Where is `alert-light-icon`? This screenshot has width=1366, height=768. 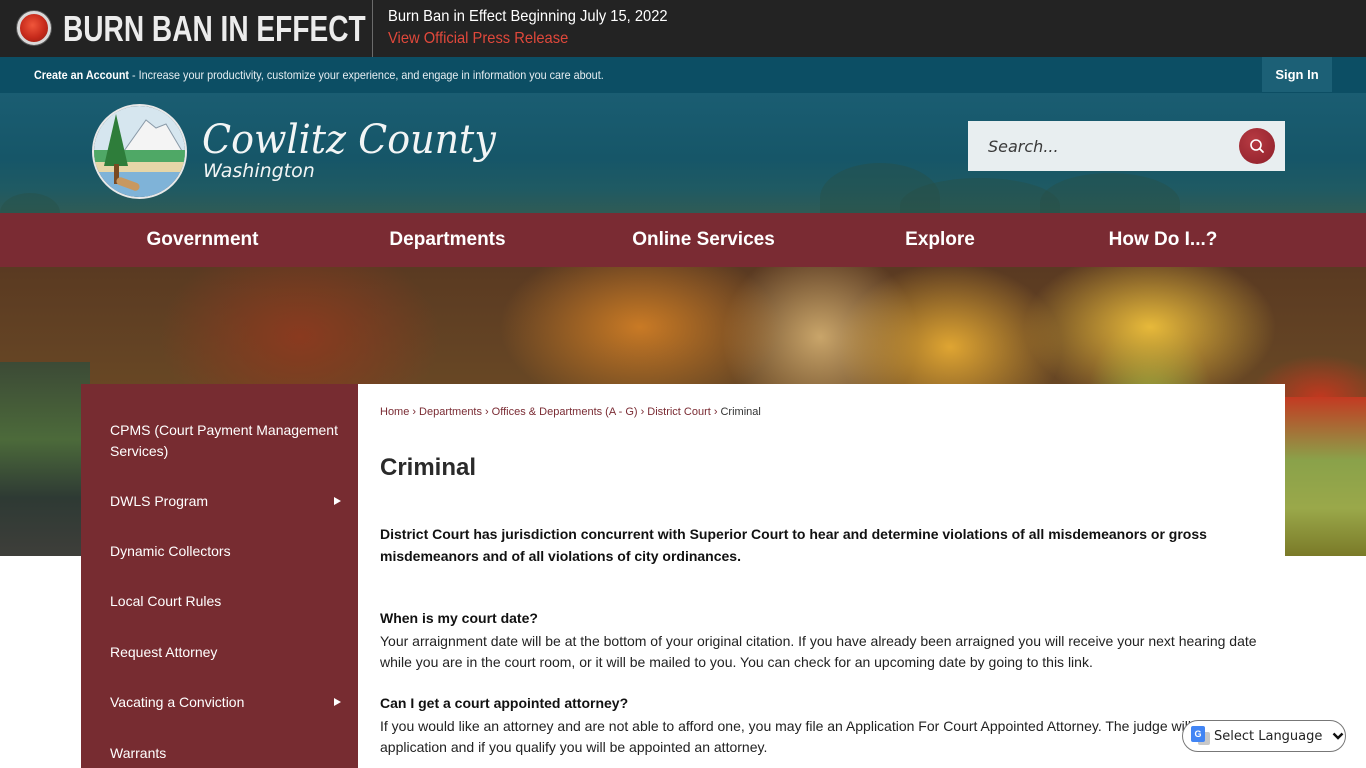 alert-light-icon is located at coordinates (34, 28).